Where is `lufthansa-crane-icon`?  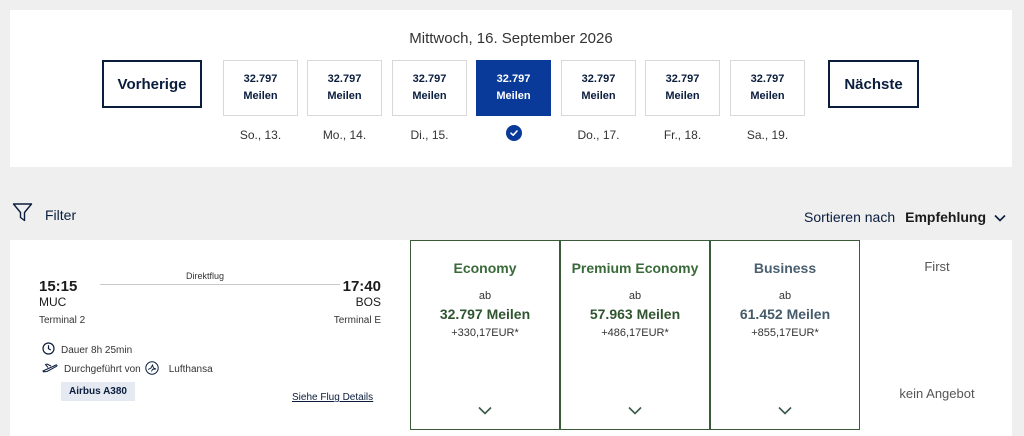
lufthansa-crane-icon is located at coordinates (155, 369).